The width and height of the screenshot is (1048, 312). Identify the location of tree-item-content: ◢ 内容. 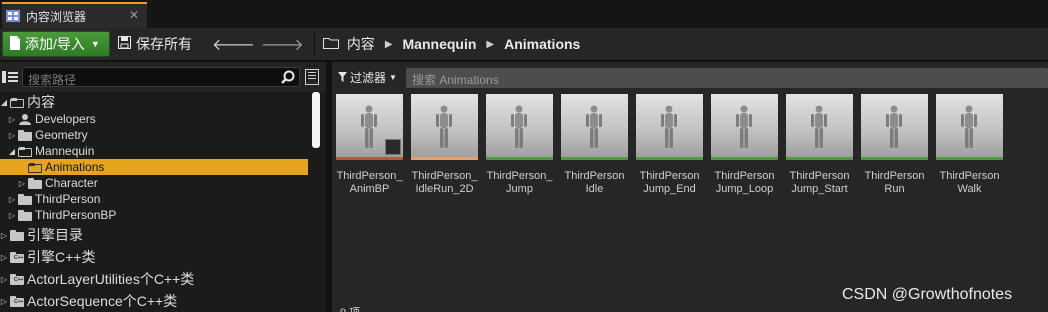
(154, 102).